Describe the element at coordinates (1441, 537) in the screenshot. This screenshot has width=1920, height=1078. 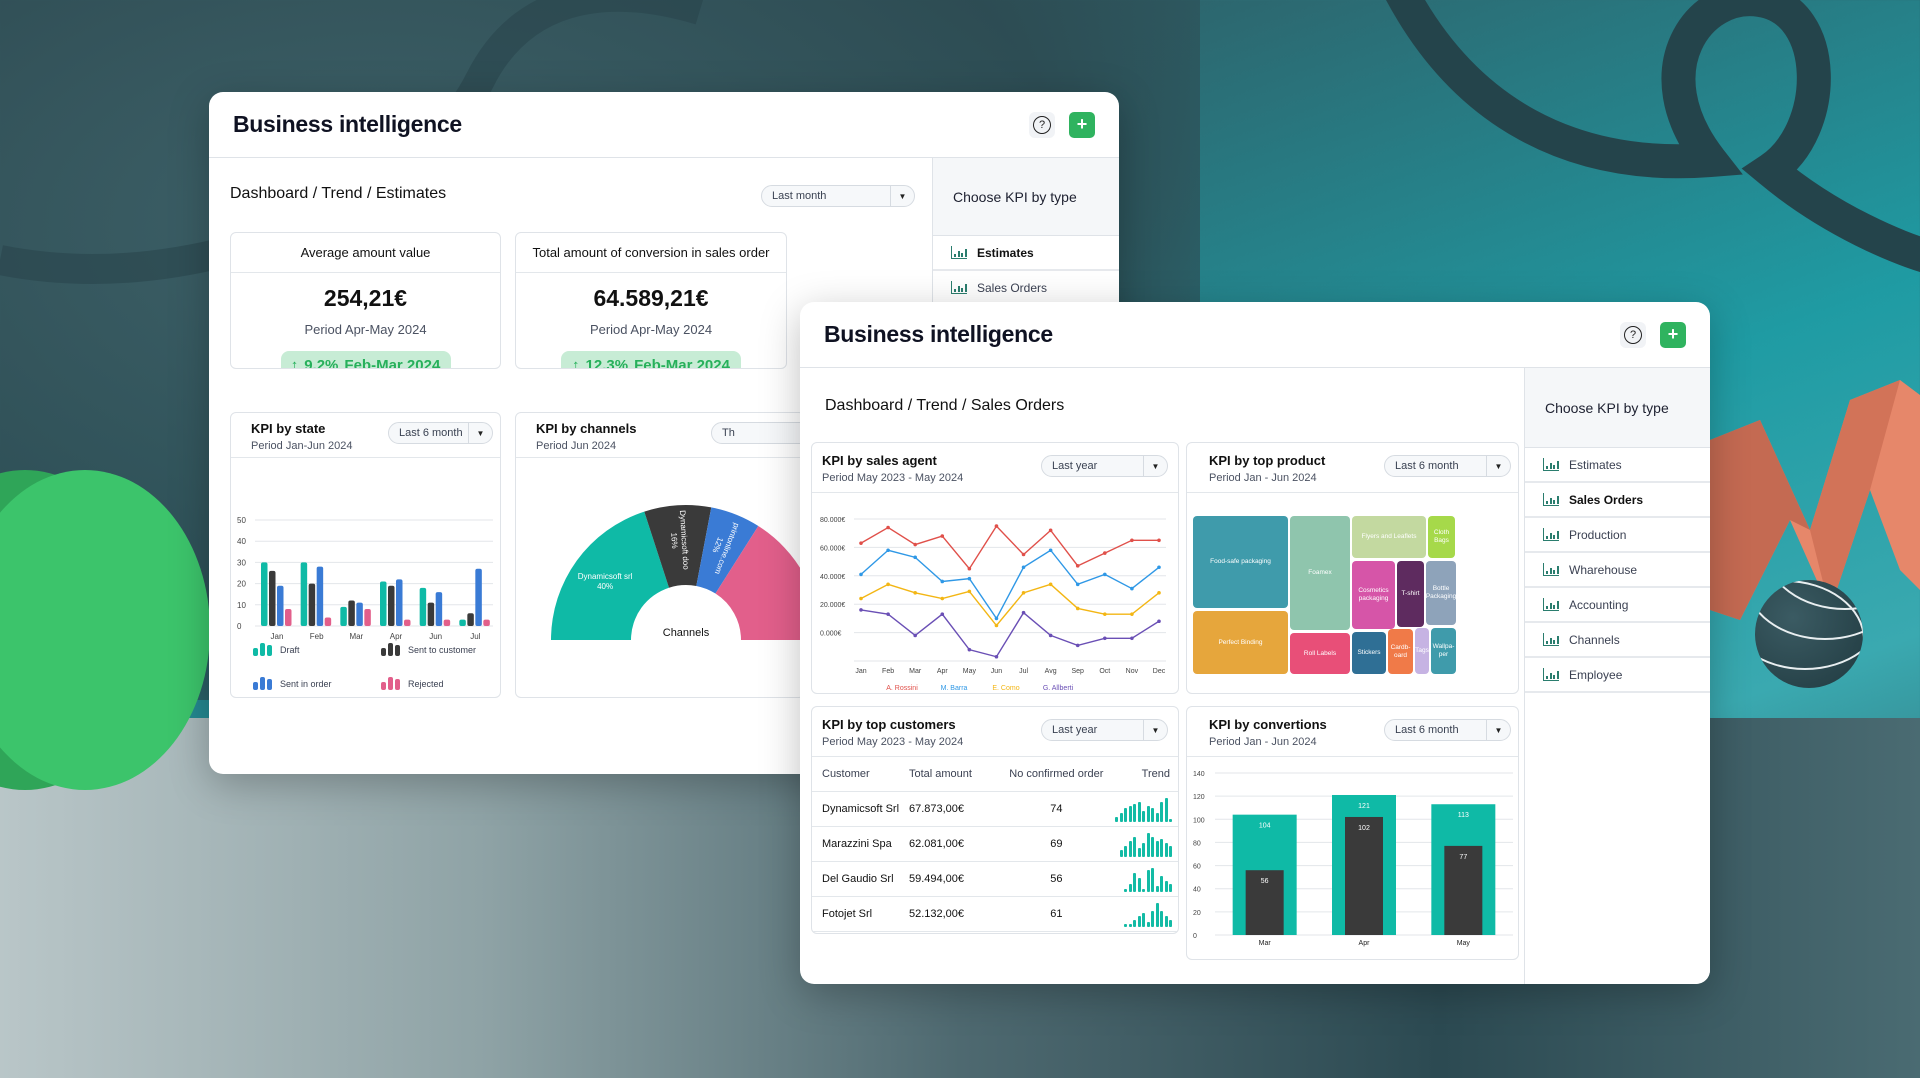
I see `treemap-tile: Cloth Bags` at that location.